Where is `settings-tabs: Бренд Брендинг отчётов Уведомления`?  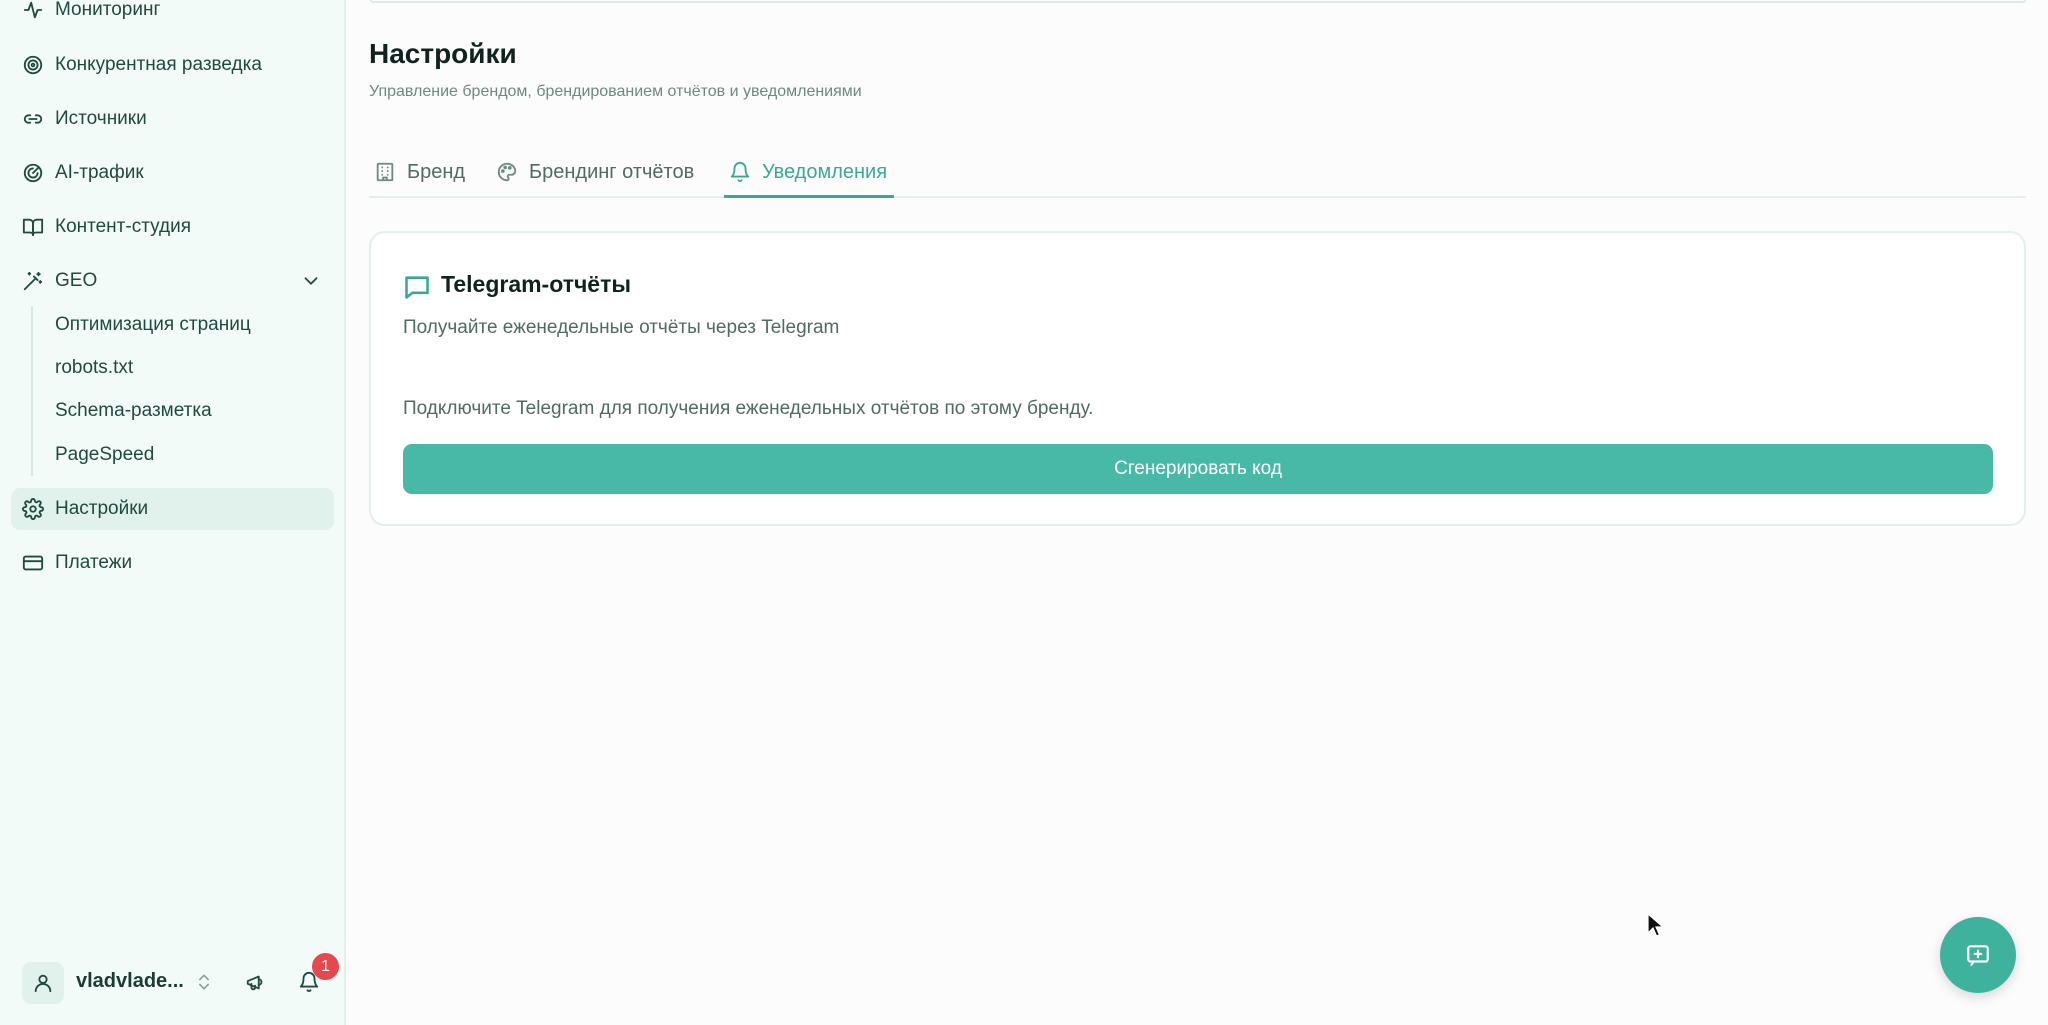 settings-tabs: Бренд Брендинг отчётов Уведомления is located at coordinates (1197, 172).